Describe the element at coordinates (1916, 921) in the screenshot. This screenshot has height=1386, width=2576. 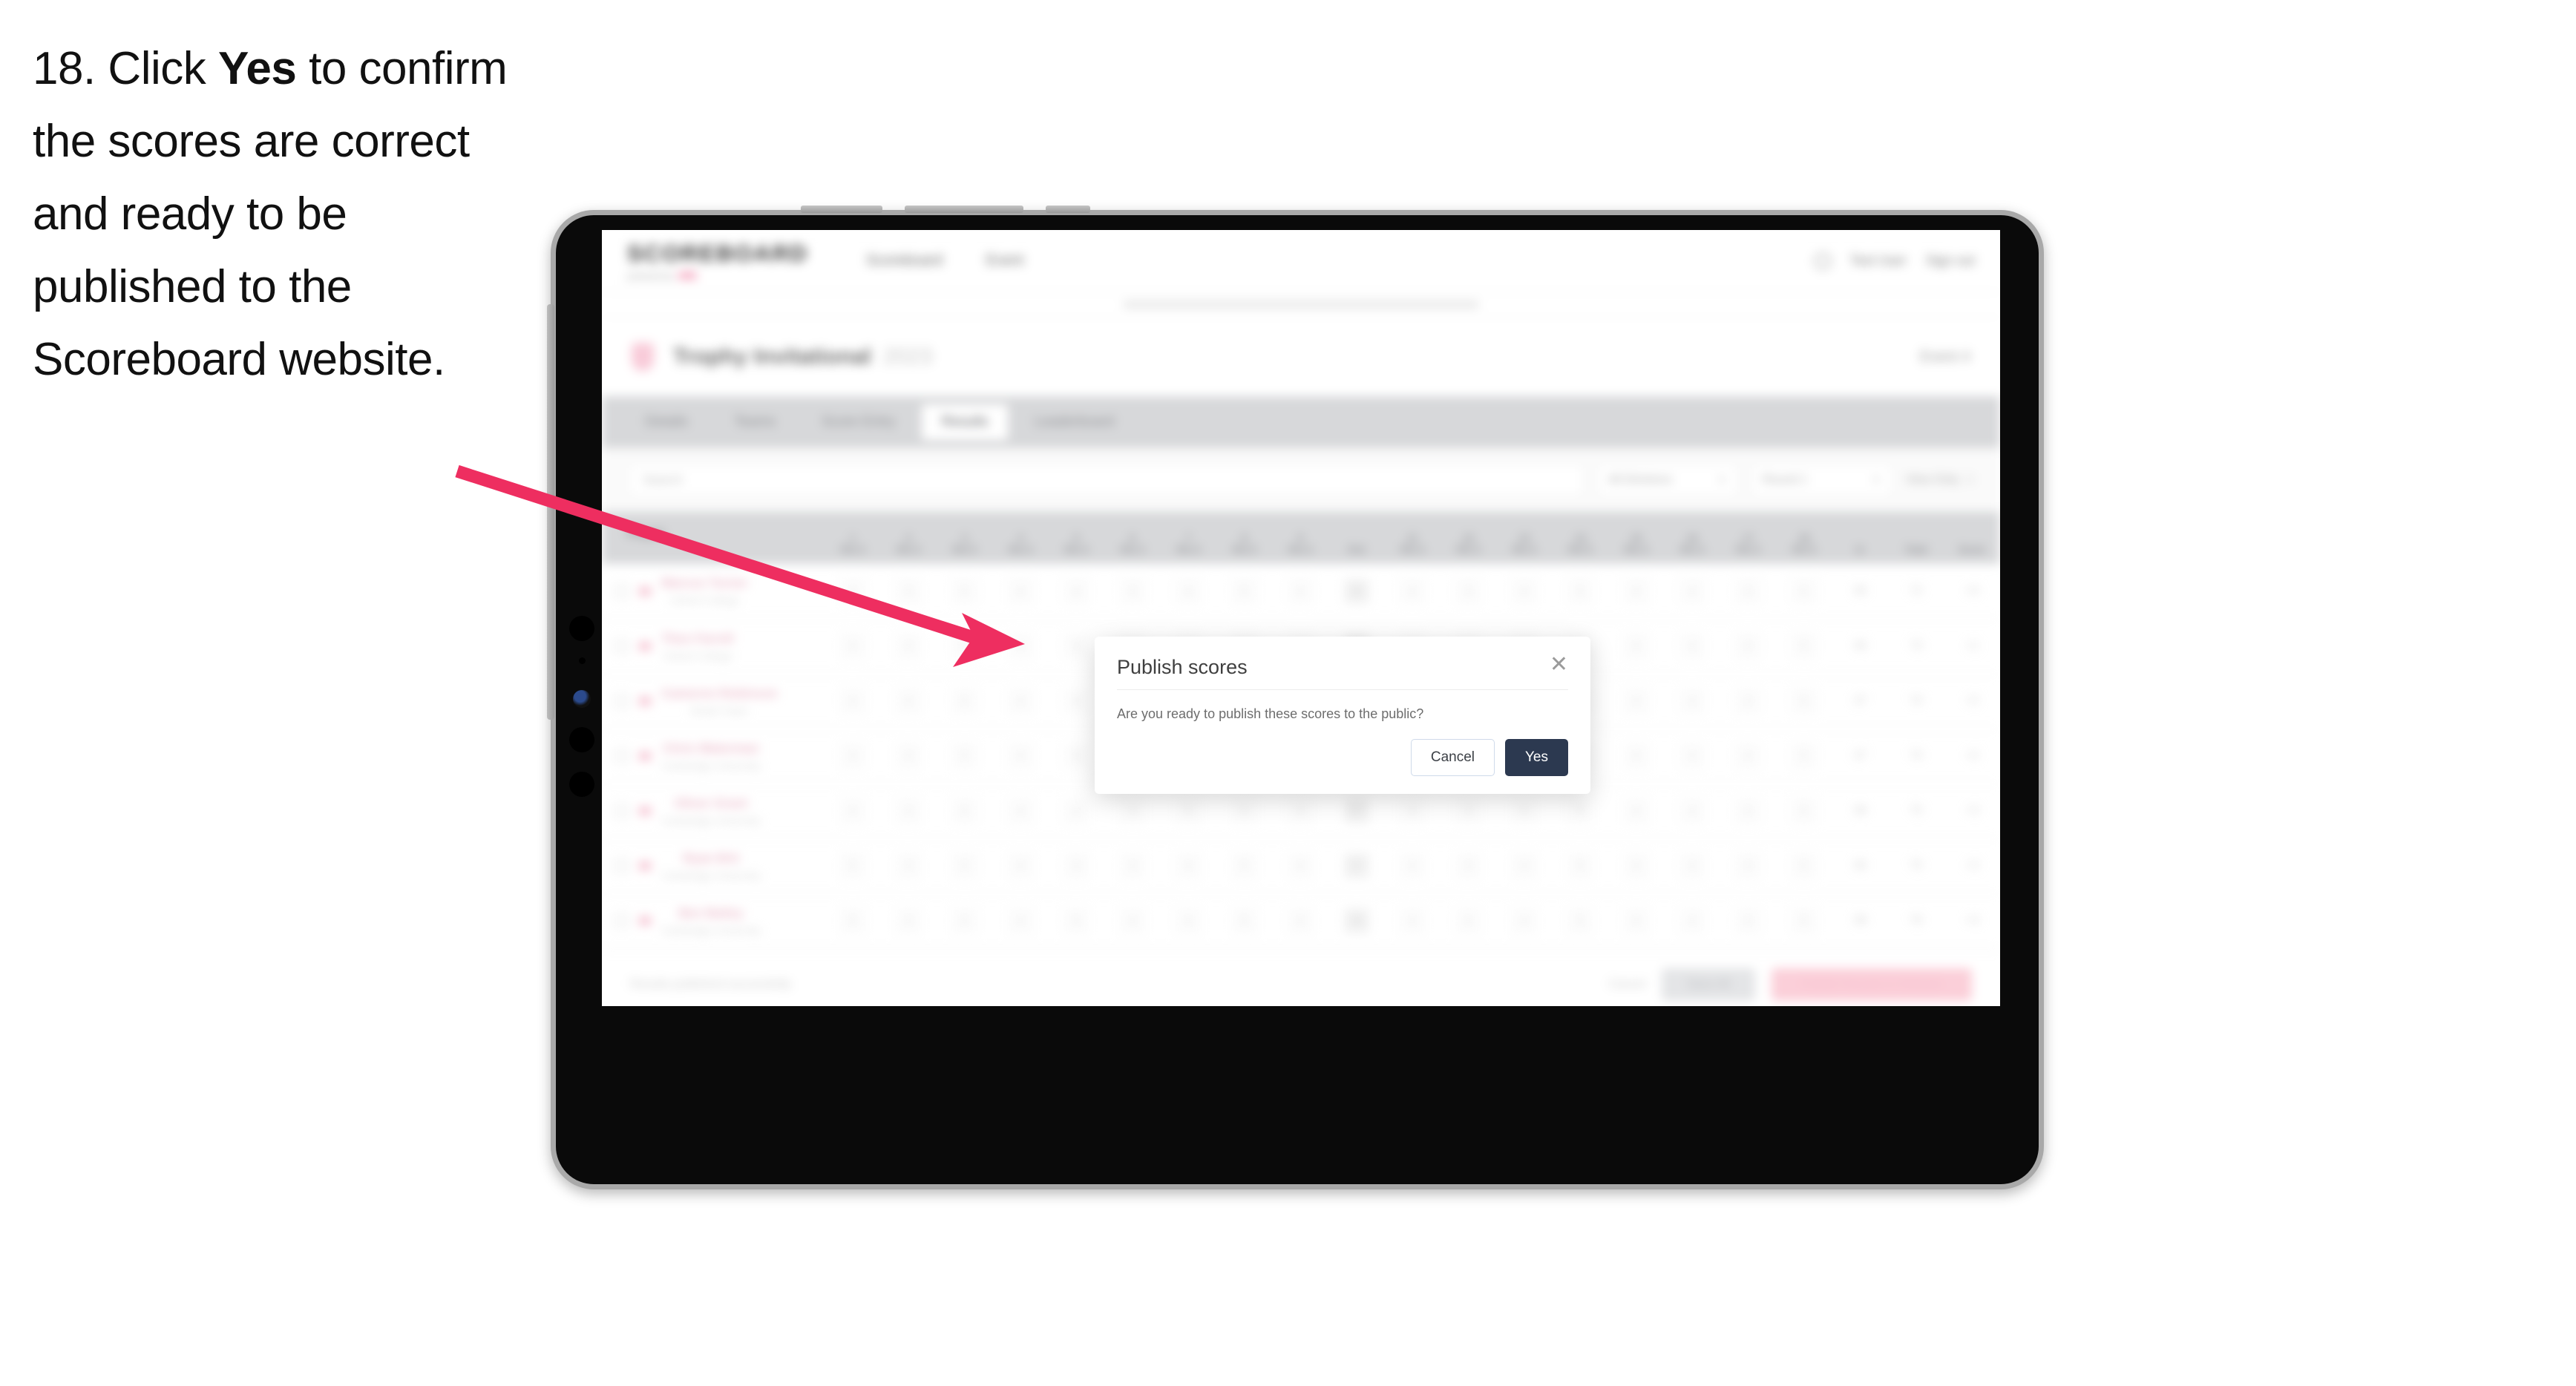
I see `total-cell: 76` at that location.